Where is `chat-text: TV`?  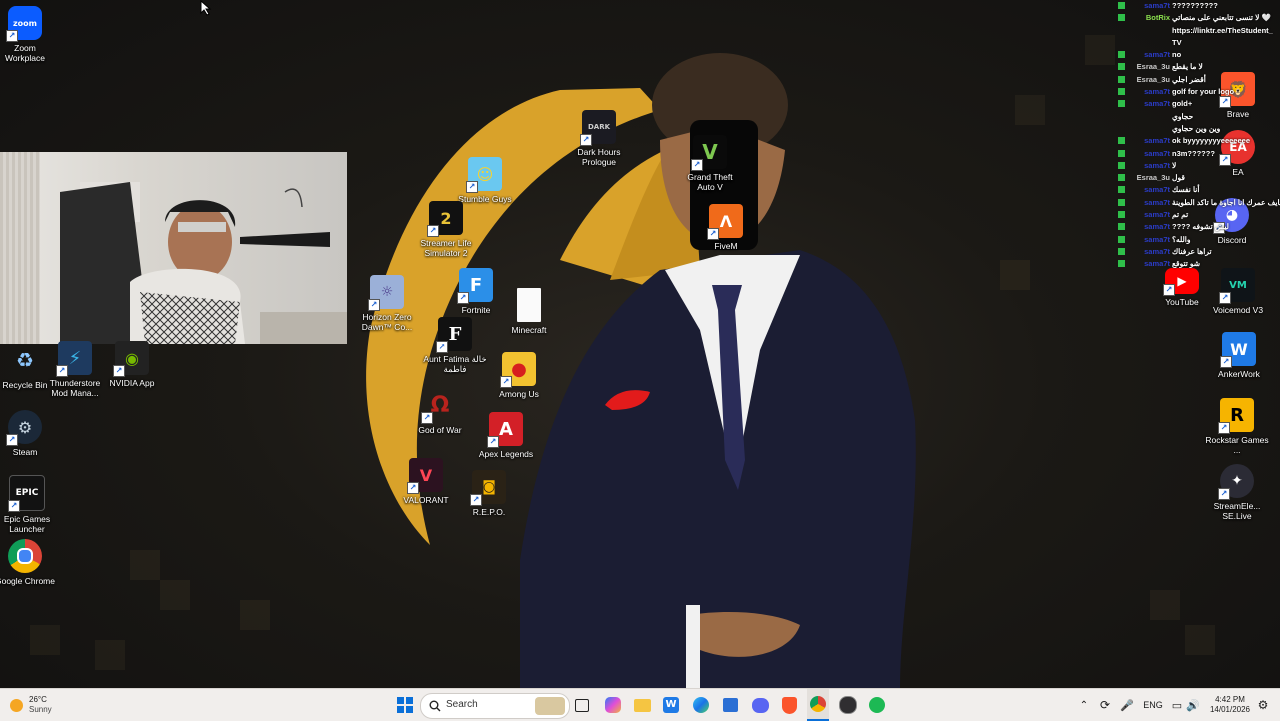 chat-text: TV is located at coordinates (1177, 42).